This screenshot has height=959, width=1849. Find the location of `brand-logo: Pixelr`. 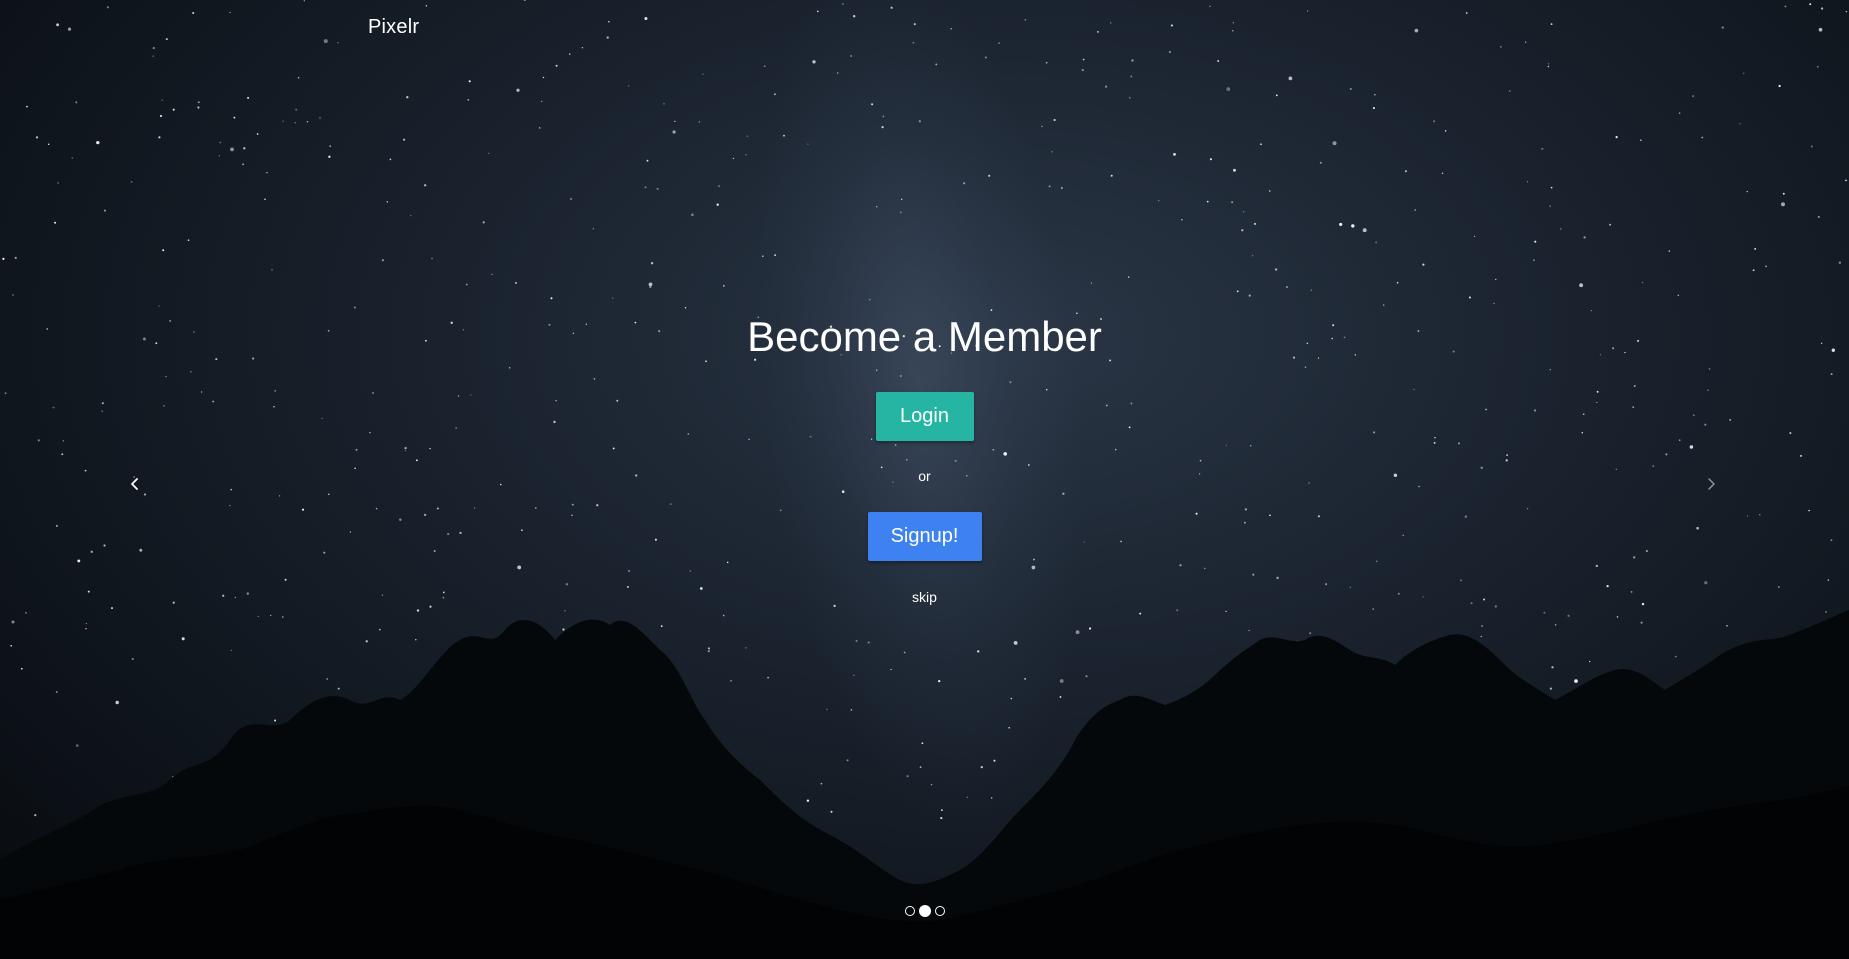

brand-logo: Pixelr is located at coordinates (393, 27).